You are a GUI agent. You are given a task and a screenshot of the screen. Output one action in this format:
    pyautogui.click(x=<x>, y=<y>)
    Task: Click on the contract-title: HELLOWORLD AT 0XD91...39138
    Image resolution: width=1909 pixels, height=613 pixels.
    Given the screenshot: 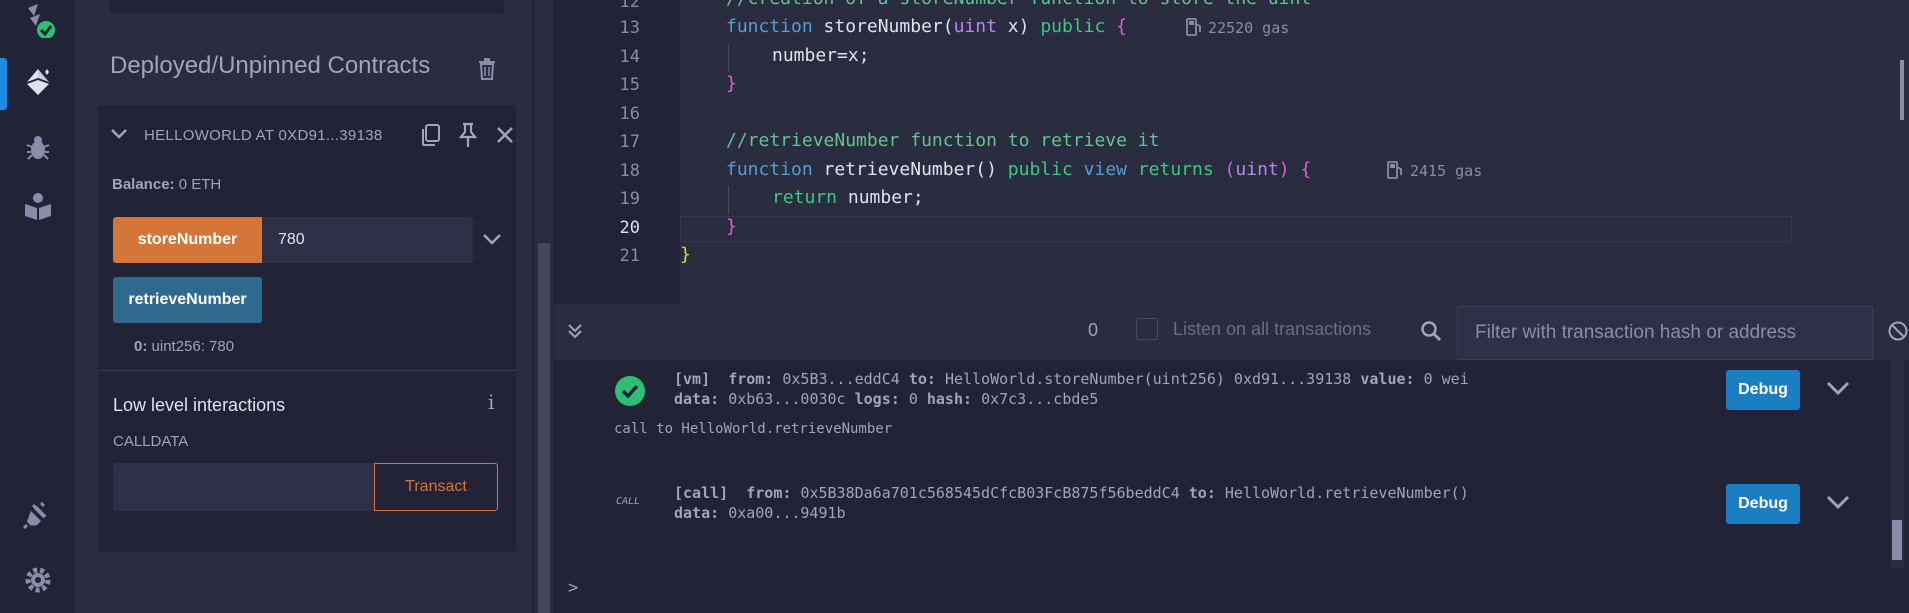 What is the action you would take?
    pyautogui.click(x=263, y=135)
    